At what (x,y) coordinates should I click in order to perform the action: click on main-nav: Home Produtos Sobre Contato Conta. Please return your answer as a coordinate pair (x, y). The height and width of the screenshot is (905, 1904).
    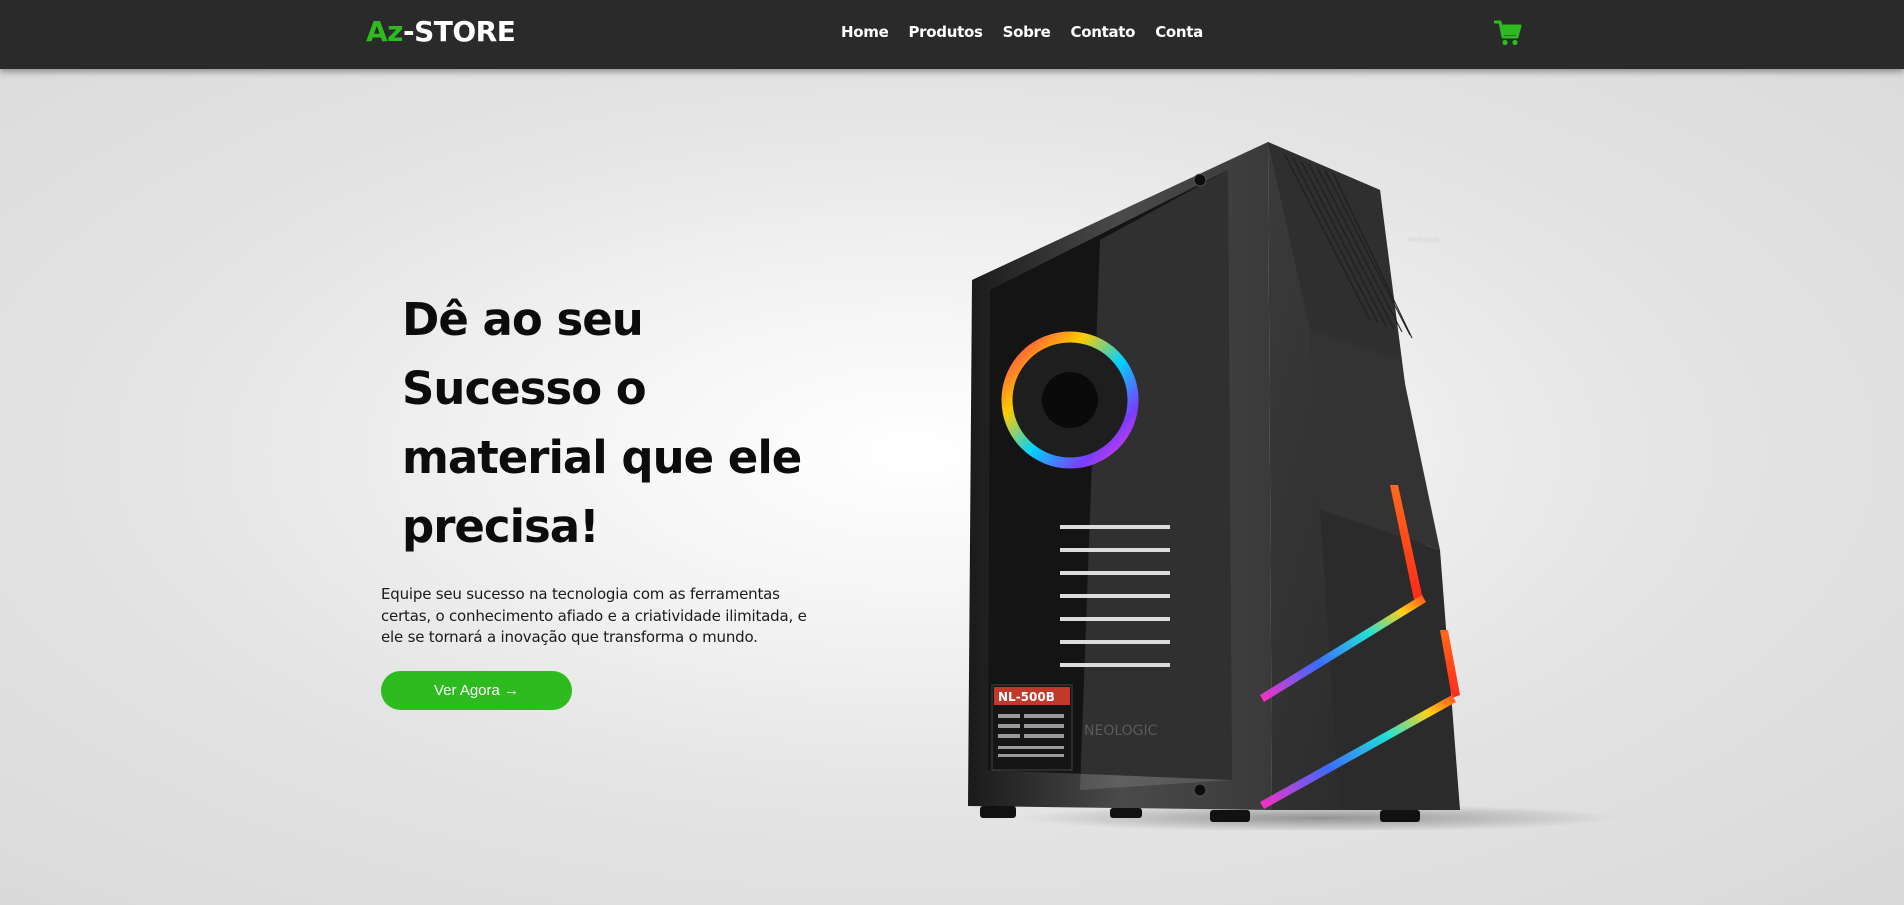
    Looking at the image, I should click on (1032, 32).